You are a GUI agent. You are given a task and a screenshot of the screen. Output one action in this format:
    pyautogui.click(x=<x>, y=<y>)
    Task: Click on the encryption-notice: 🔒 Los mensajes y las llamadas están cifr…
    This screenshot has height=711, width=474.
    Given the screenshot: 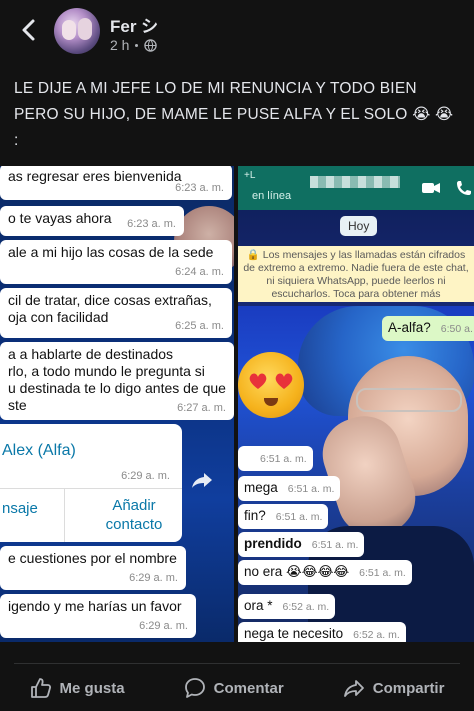 What is the action you would take?
    pyautogui.click(x=356, y=274)
    